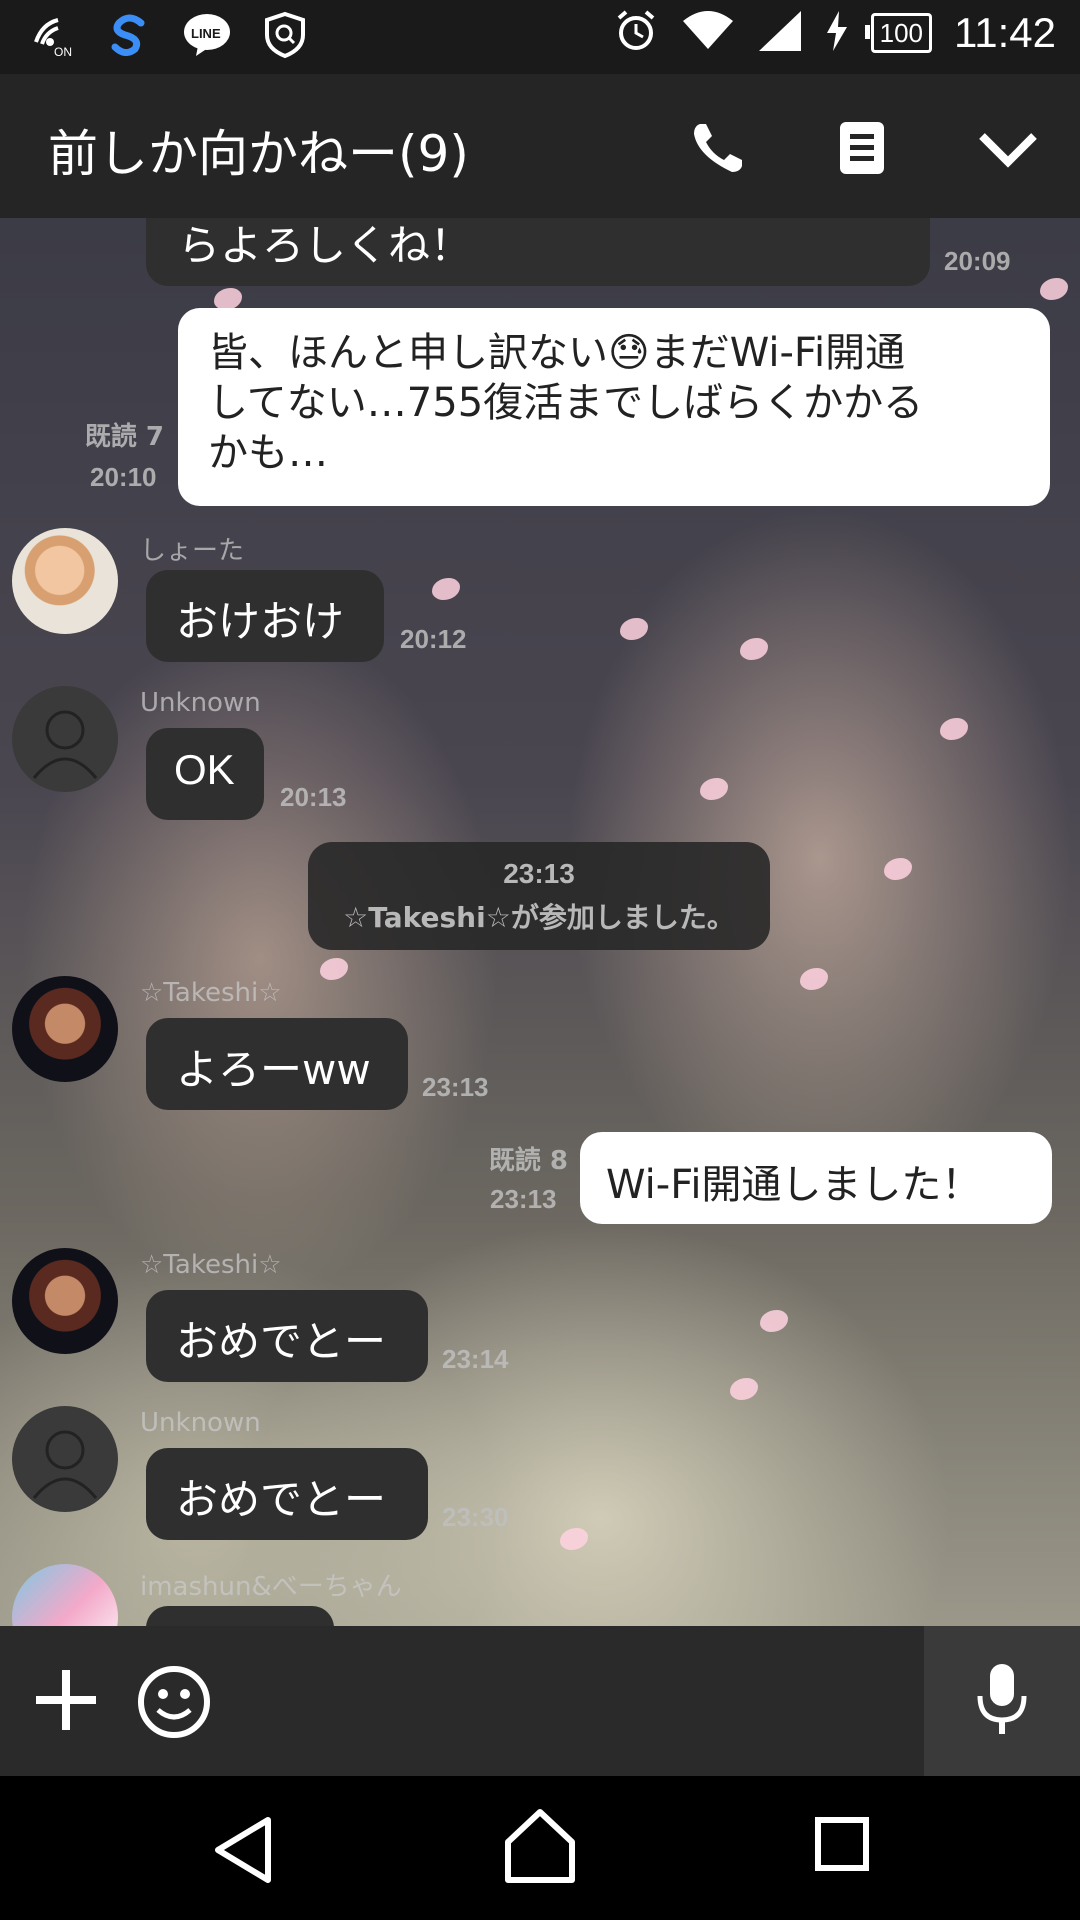 This screenshot has width=1080, height=1920. I want to click on voice-message-button, so click(1002, 1701).